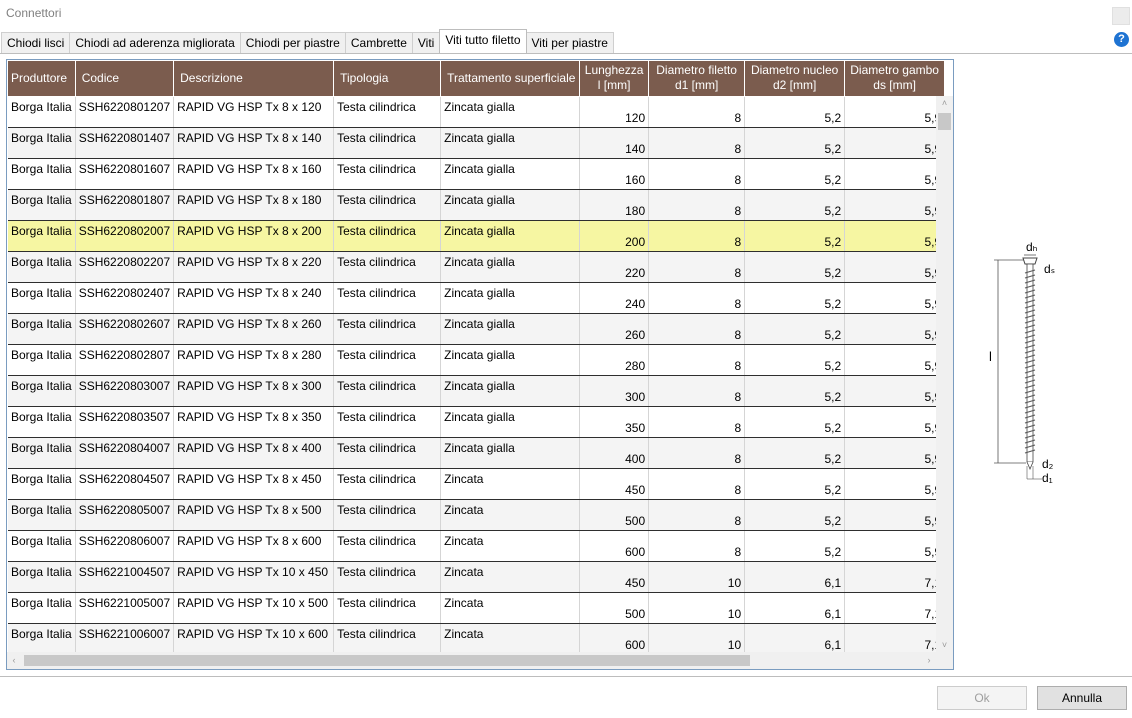 This screenshot has width=1132, height=718. What do you see at coordinates (1121, 39) in the screenshot?
I see `question-icon: ?` at bounding box center [1121, 39].